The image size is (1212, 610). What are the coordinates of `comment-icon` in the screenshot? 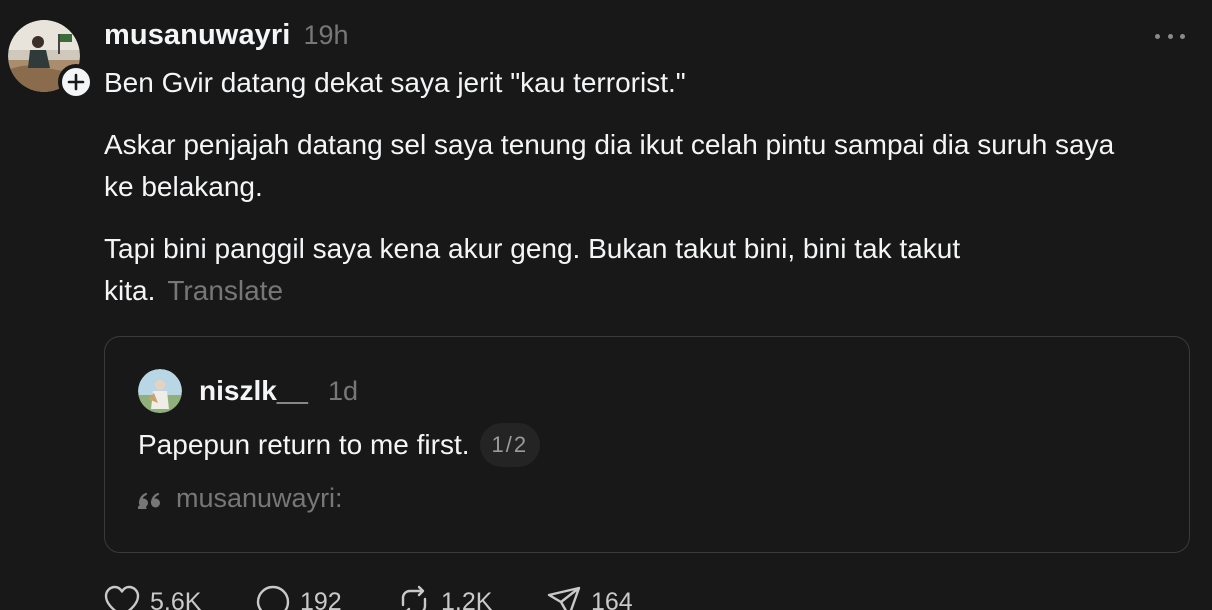 It's located at (273, 597).